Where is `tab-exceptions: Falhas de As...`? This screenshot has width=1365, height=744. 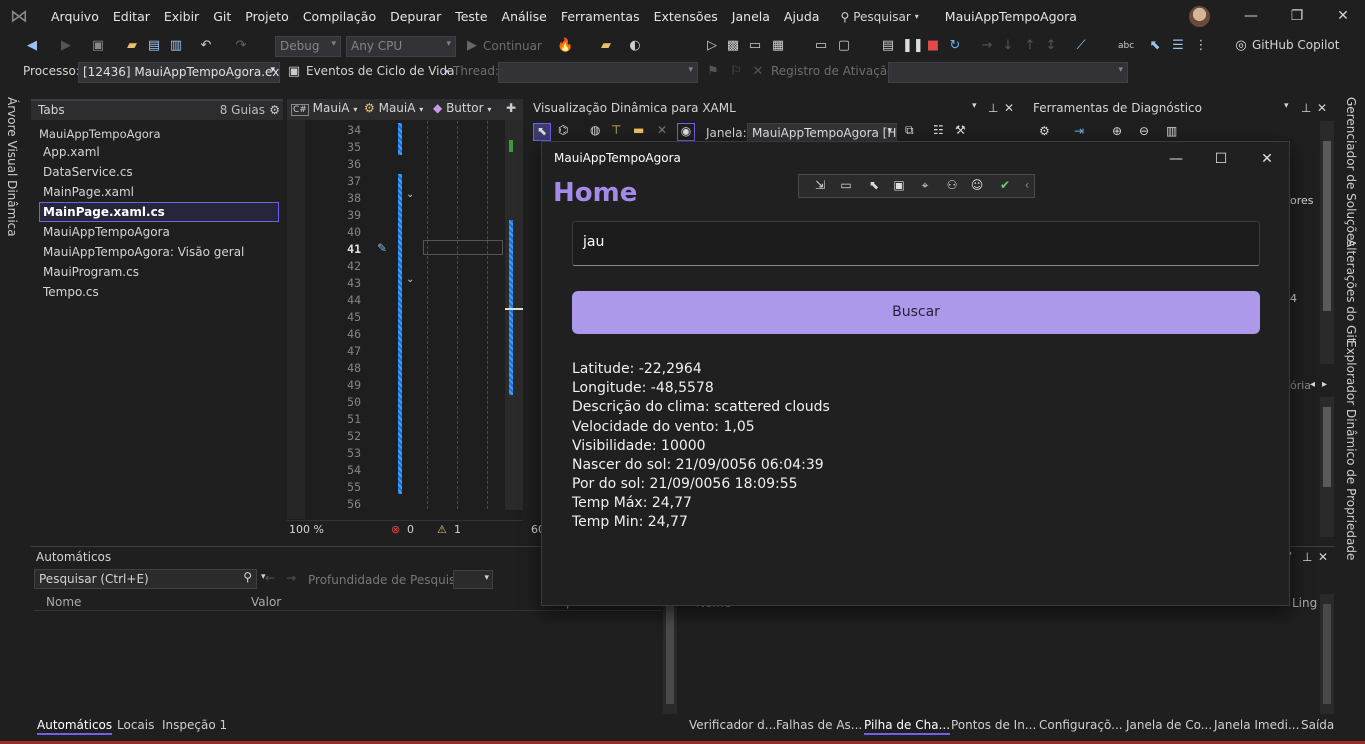
tab-exceptions: Falhas de As... is located at coordinates (819, 725).